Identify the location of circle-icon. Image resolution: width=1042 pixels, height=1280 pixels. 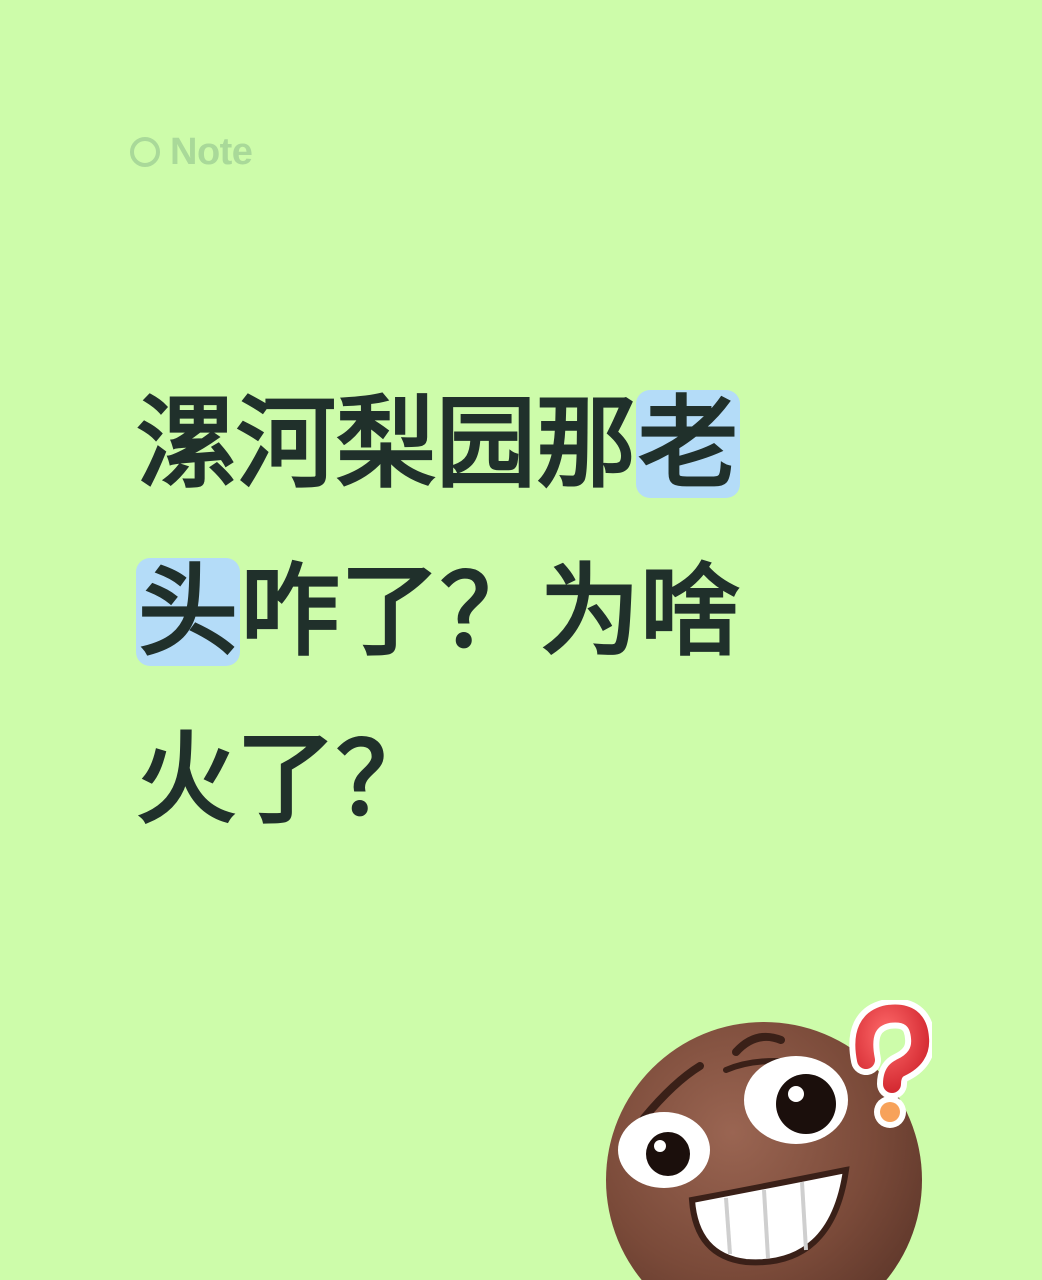
(145, 152).